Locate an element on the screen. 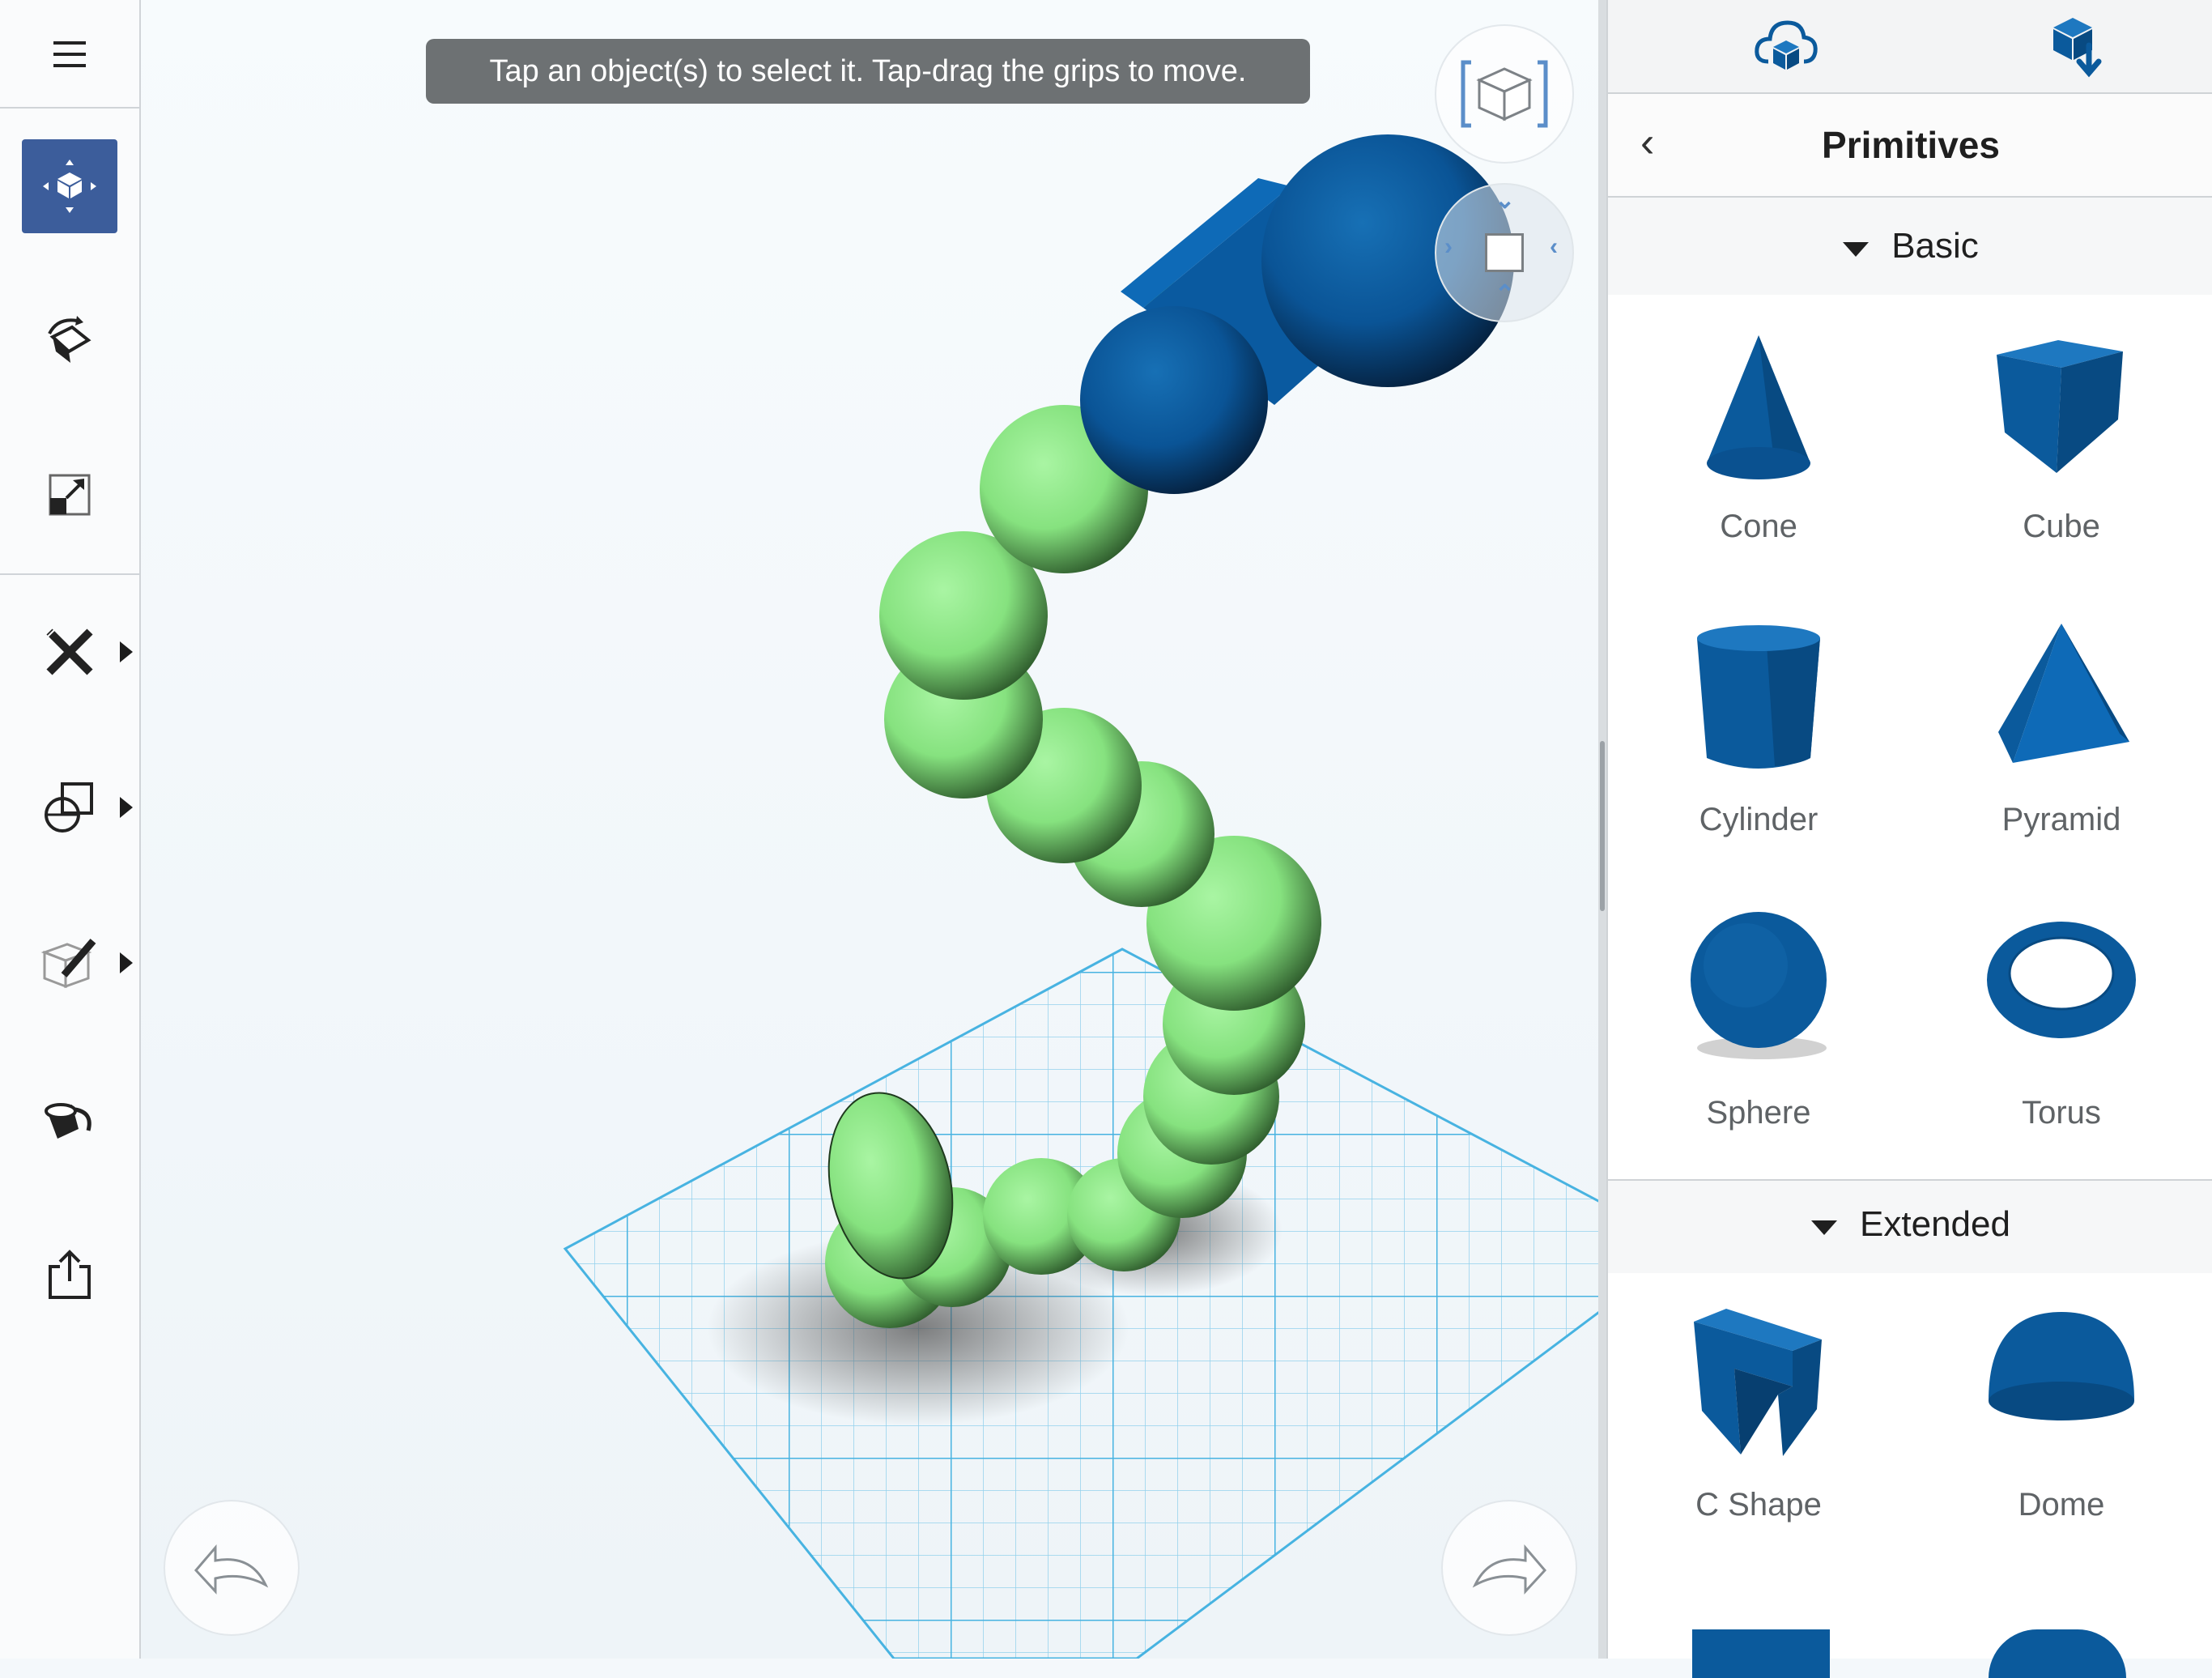 The width and height of the screenshot is (2212, 1678). cube-icon is located at coordinates (2060, 406).